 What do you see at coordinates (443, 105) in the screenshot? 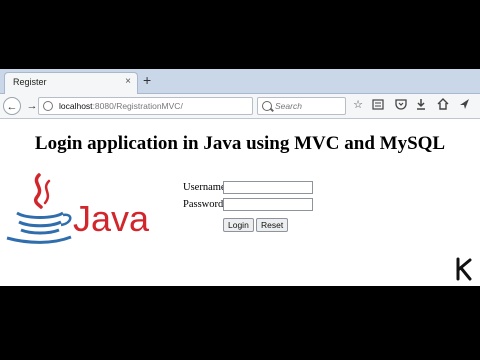
I see `home-icon` at bounding box center [443, 105].